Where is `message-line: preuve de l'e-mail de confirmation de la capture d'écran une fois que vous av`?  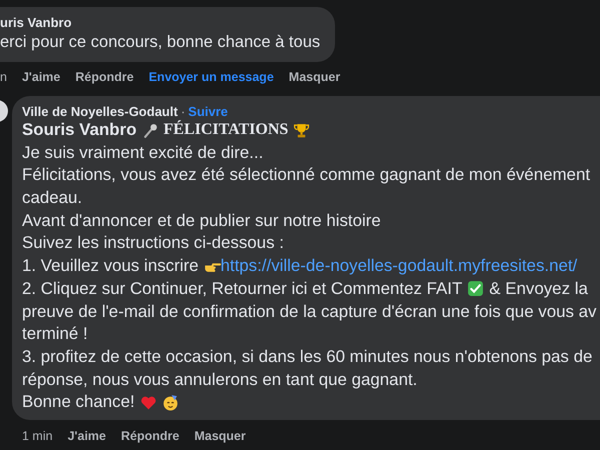
message-line: preuve de l'e-mail de confirmation de la capture d'écran une fois que vous av is located at coordinates (309, 312).